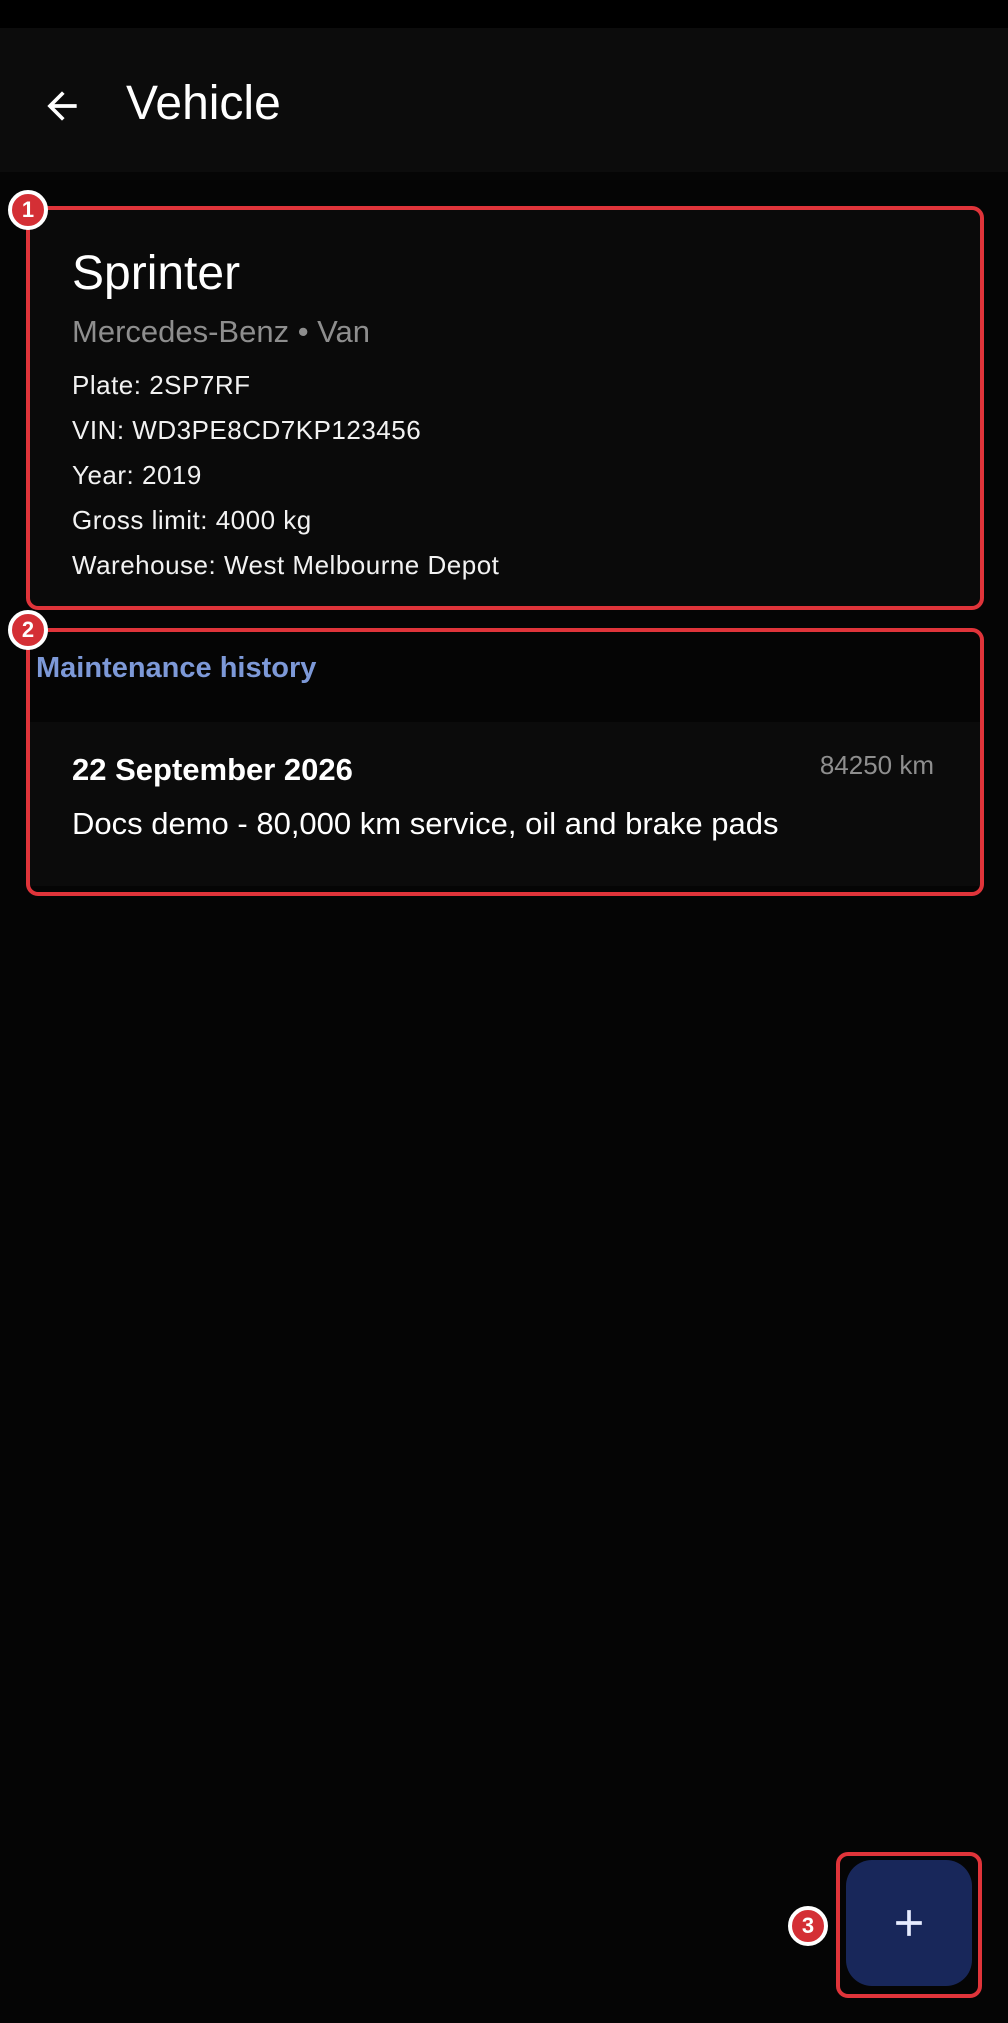 The image size is (1008, 2023). I want to click on annotation-badge-3: 3, so click(808, 1926).